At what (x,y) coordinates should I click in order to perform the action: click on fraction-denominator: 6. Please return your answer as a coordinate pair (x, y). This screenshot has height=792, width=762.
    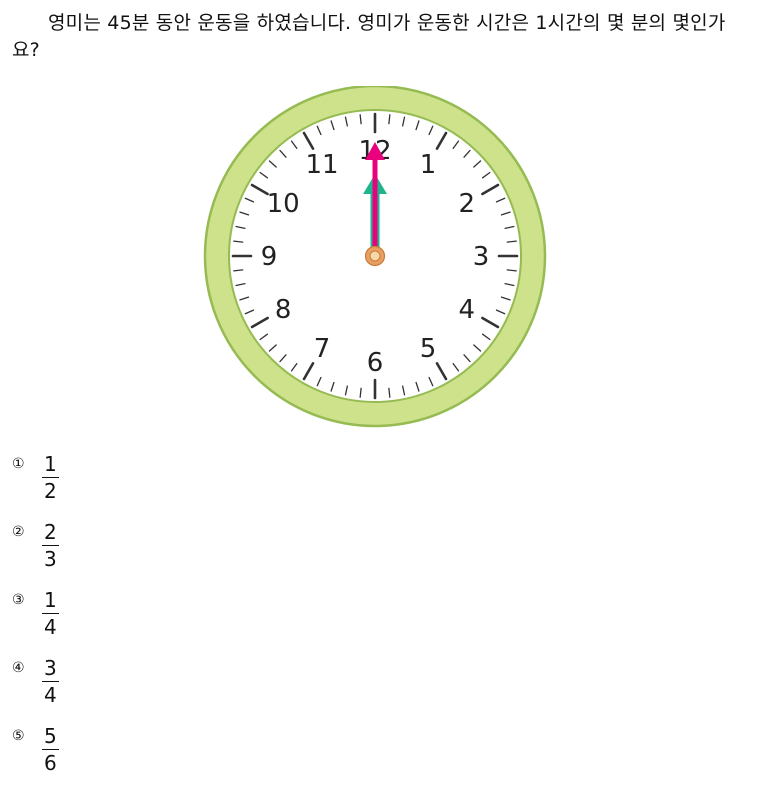
    Looking at the image, I should click on (50, 763).